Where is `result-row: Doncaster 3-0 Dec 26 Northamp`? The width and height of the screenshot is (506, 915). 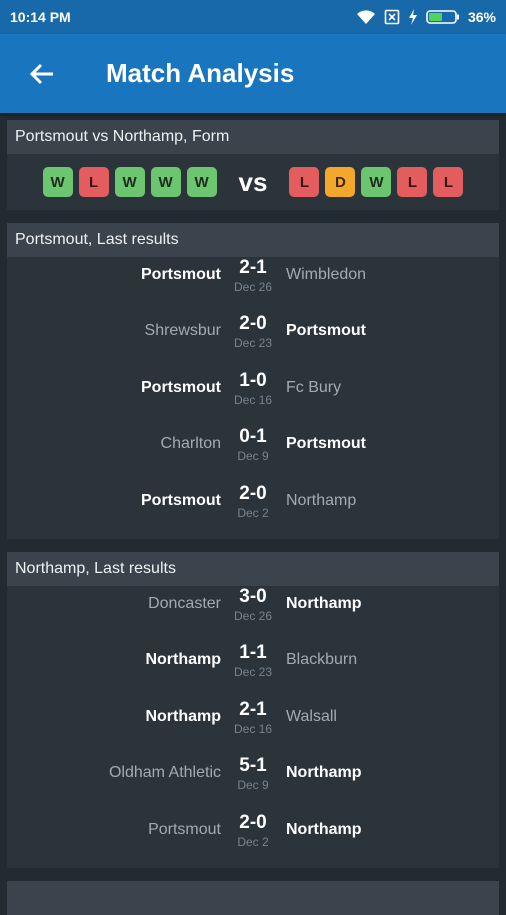
result-row: Doncaster 3-0 Dec 26 Northamp is located at coordinates (253, 614).